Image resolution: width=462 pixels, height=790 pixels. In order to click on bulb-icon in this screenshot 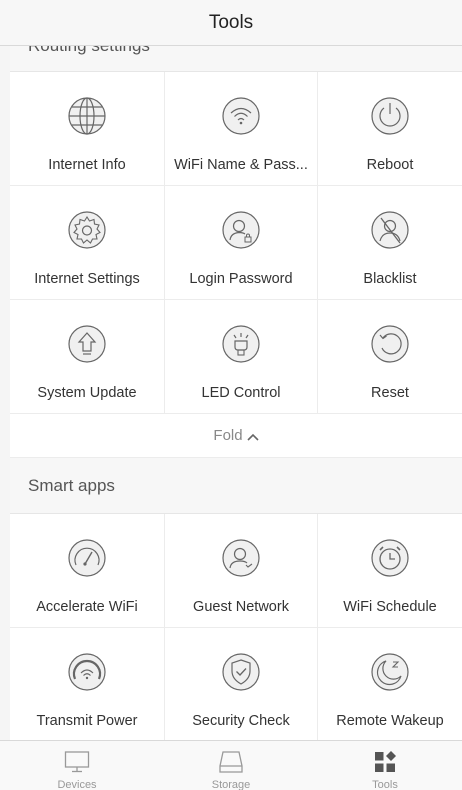, I will do `click(241, 344)`.